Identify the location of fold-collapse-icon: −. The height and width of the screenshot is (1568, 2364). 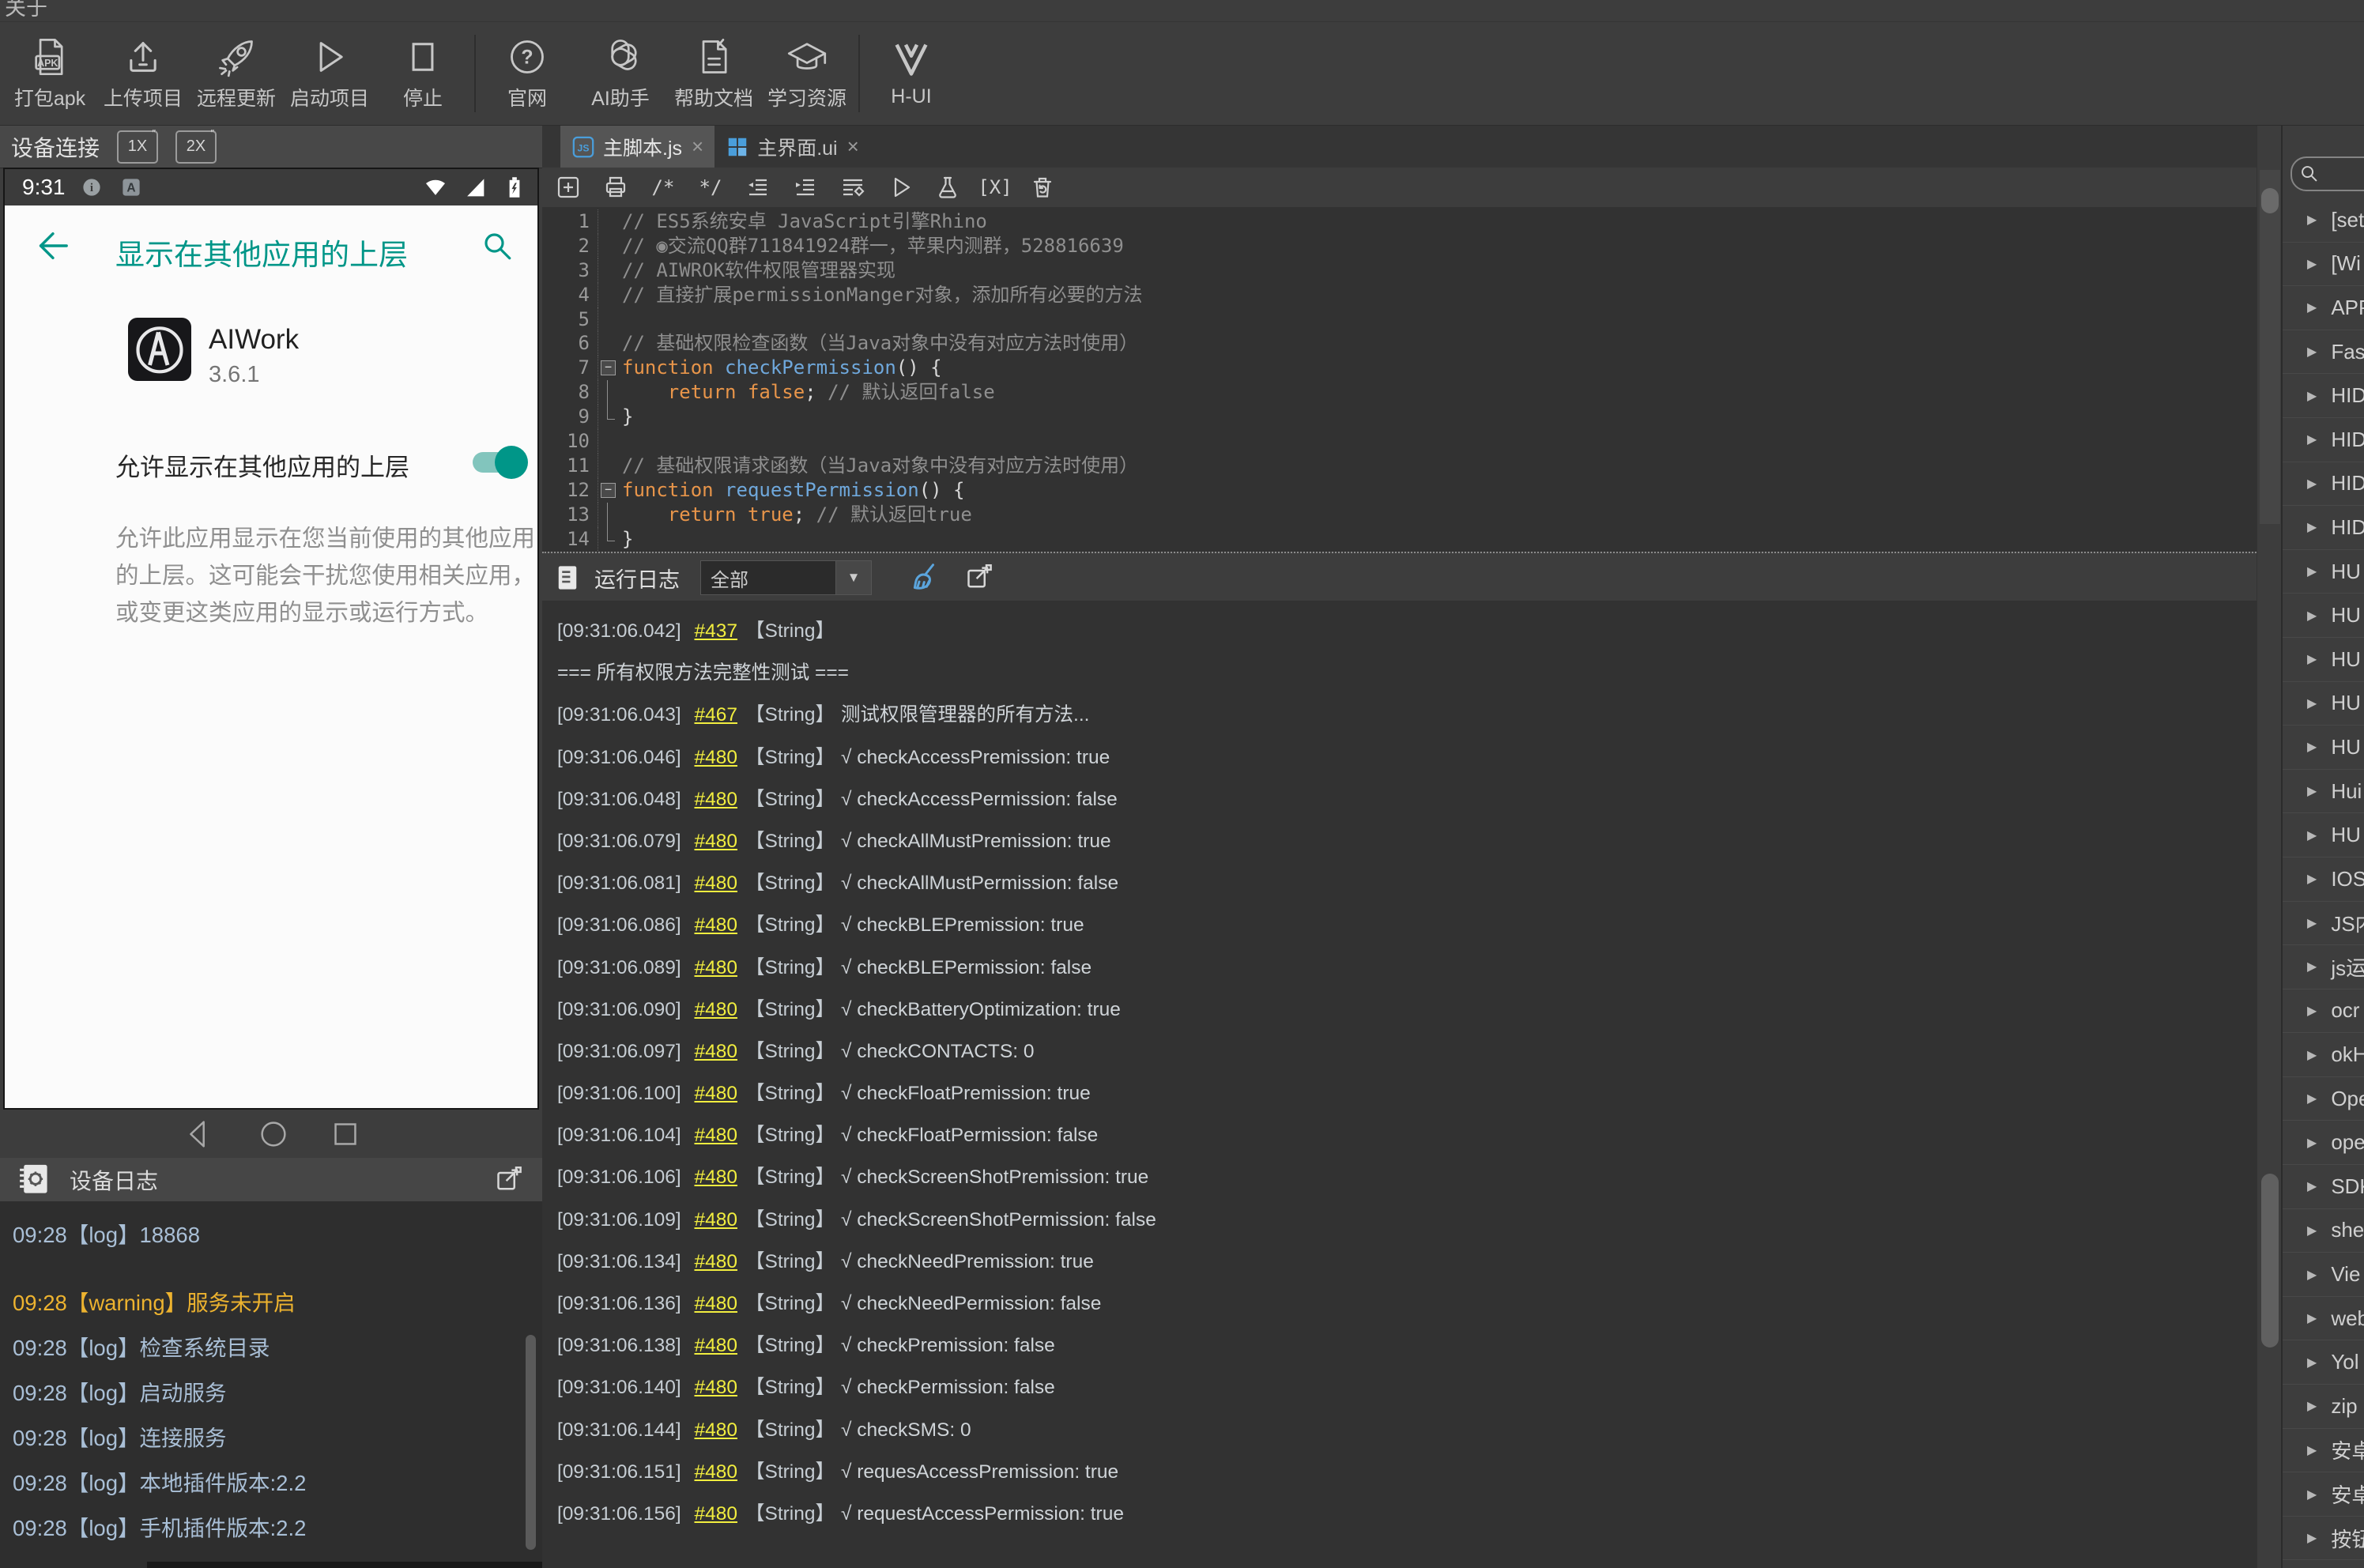
(608, 368).